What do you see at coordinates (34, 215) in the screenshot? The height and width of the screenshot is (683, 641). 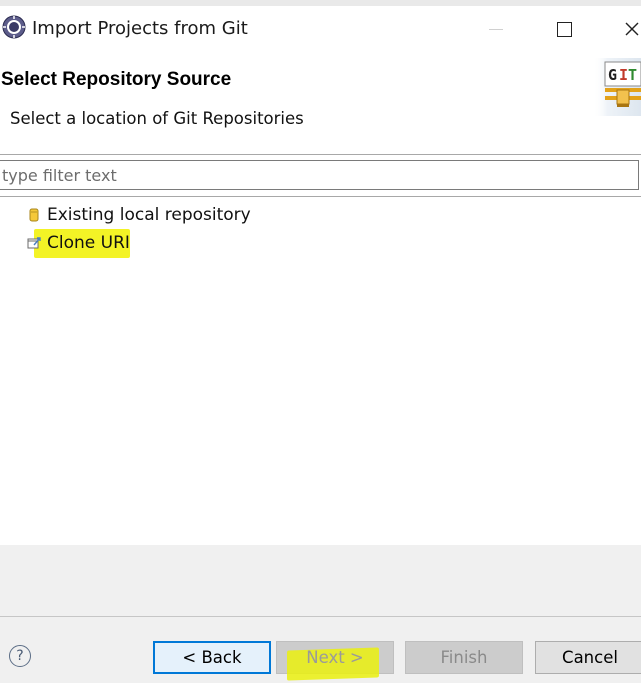 I see `repository-icon` at bounding box center [34, 215].